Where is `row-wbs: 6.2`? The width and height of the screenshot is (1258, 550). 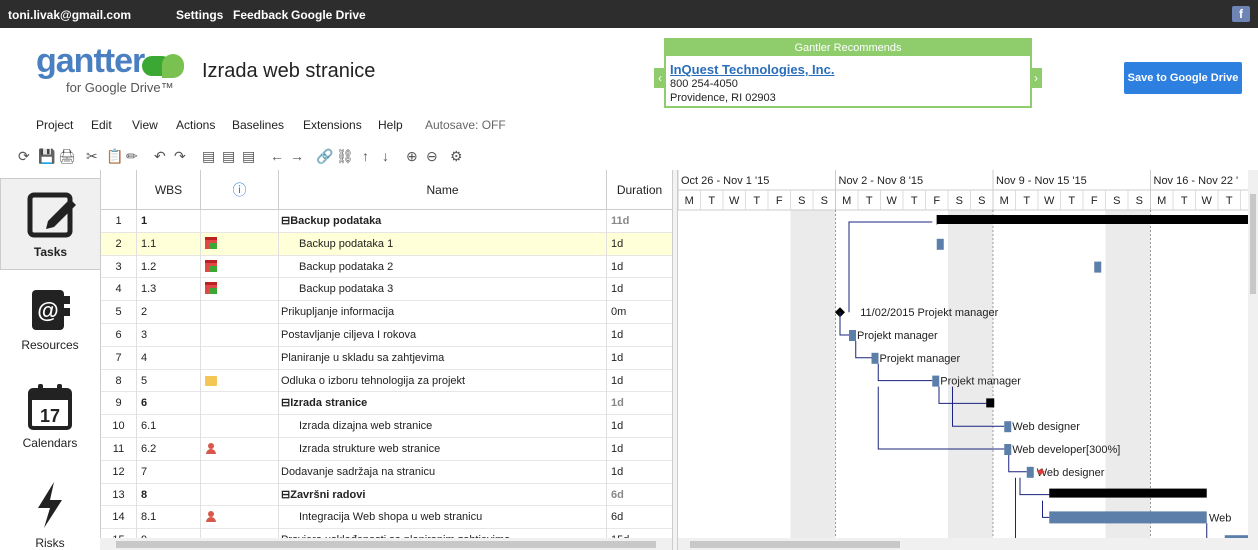
row-wbs: 6.2 is located at coordinates (169, 449).